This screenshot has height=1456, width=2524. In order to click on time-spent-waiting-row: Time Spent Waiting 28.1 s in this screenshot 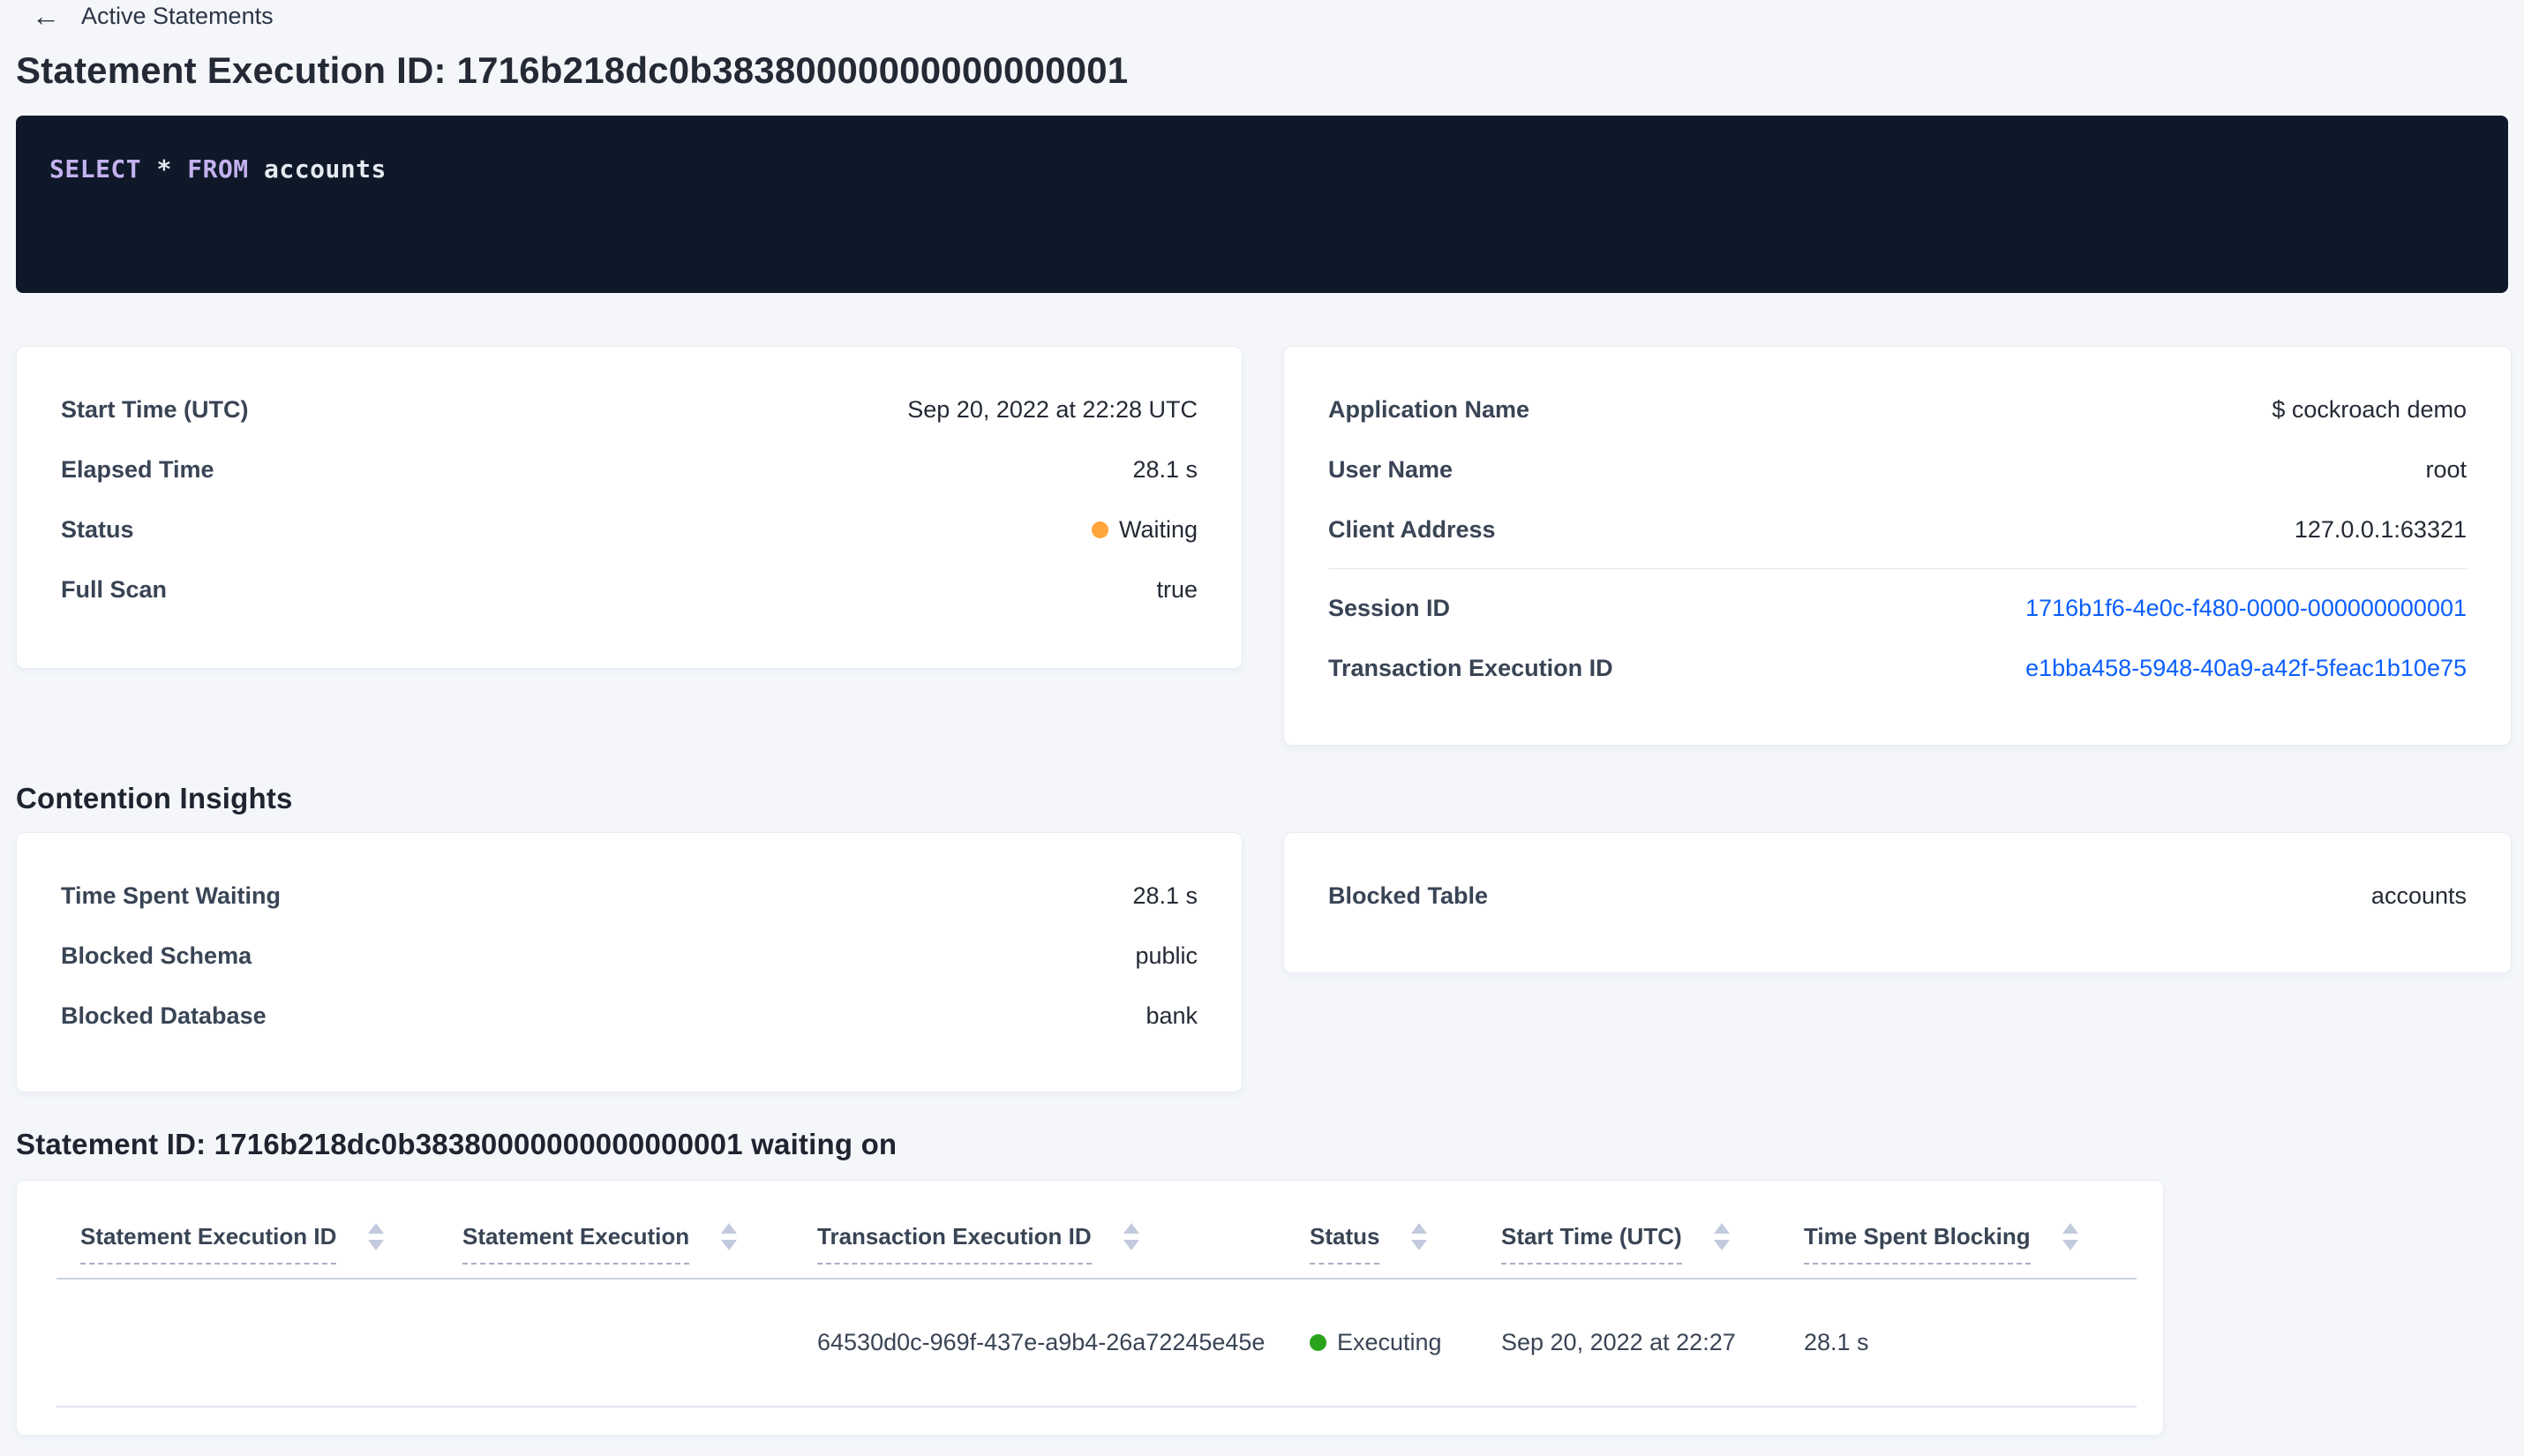, I will do `click(629, 896)`.